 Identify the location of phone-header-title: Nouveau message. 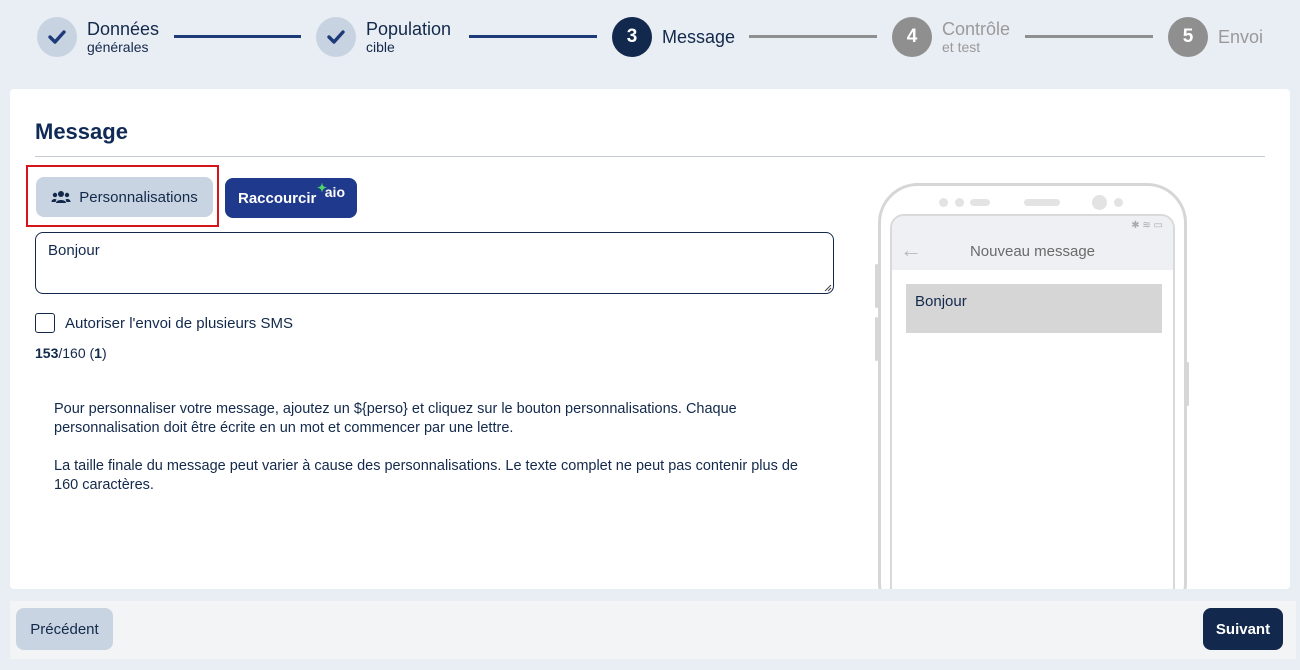
(1032, 251).